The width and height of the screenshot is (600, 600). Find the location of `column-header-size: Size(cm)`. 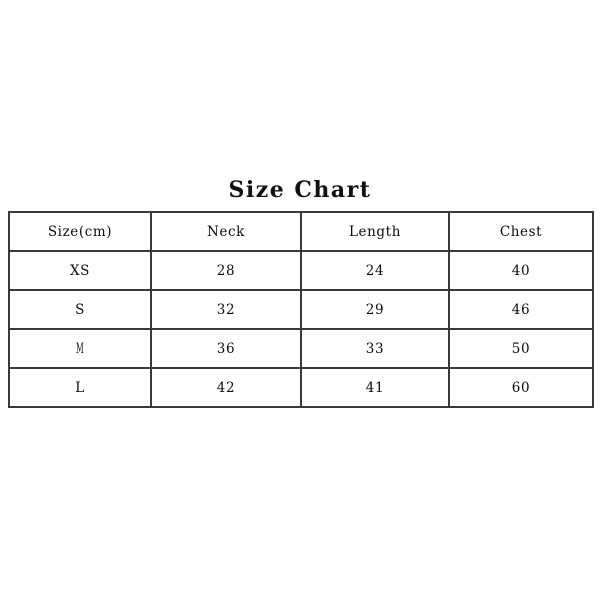

column-header-size: Size(cm) is located at coordinates (80, 231).